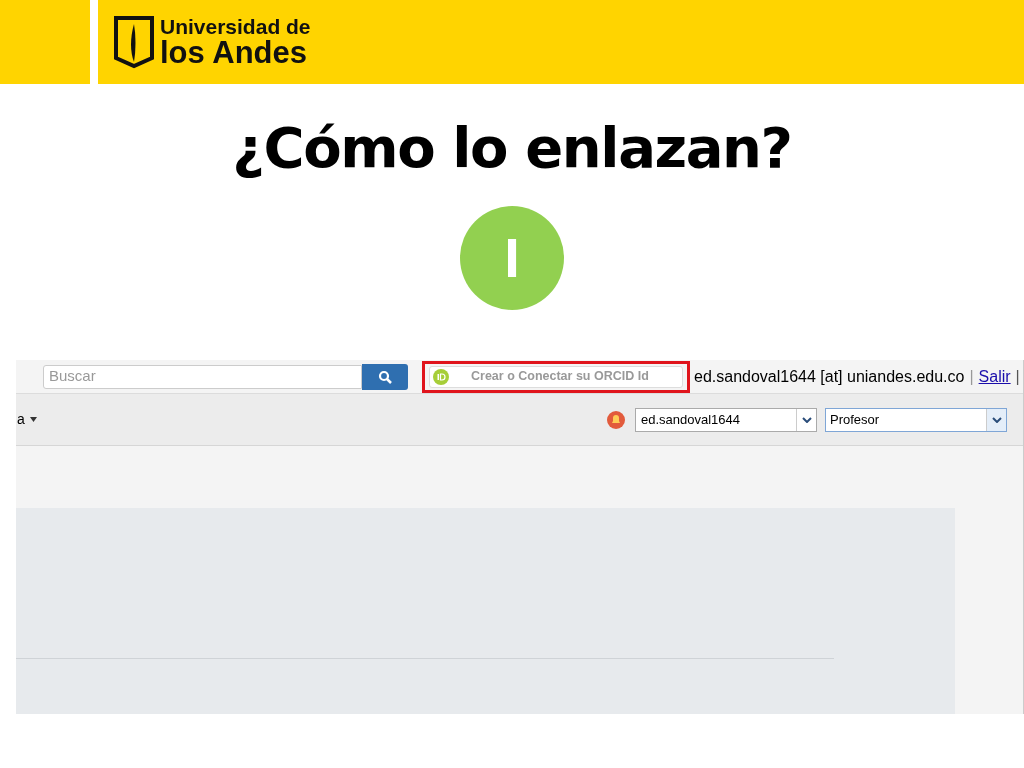 This screenshot has width=1024, height=768. I want to click on menu-item: a, so click(20, 419).